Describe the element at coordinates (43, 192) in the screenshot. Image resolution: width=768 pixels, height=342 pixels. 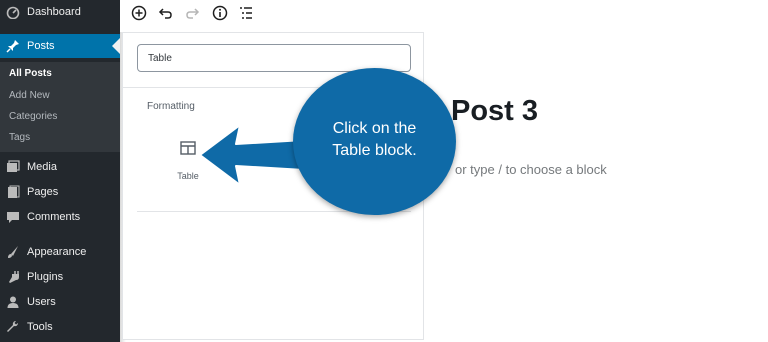
I see `sidebar-item-label: Pages` at that location.